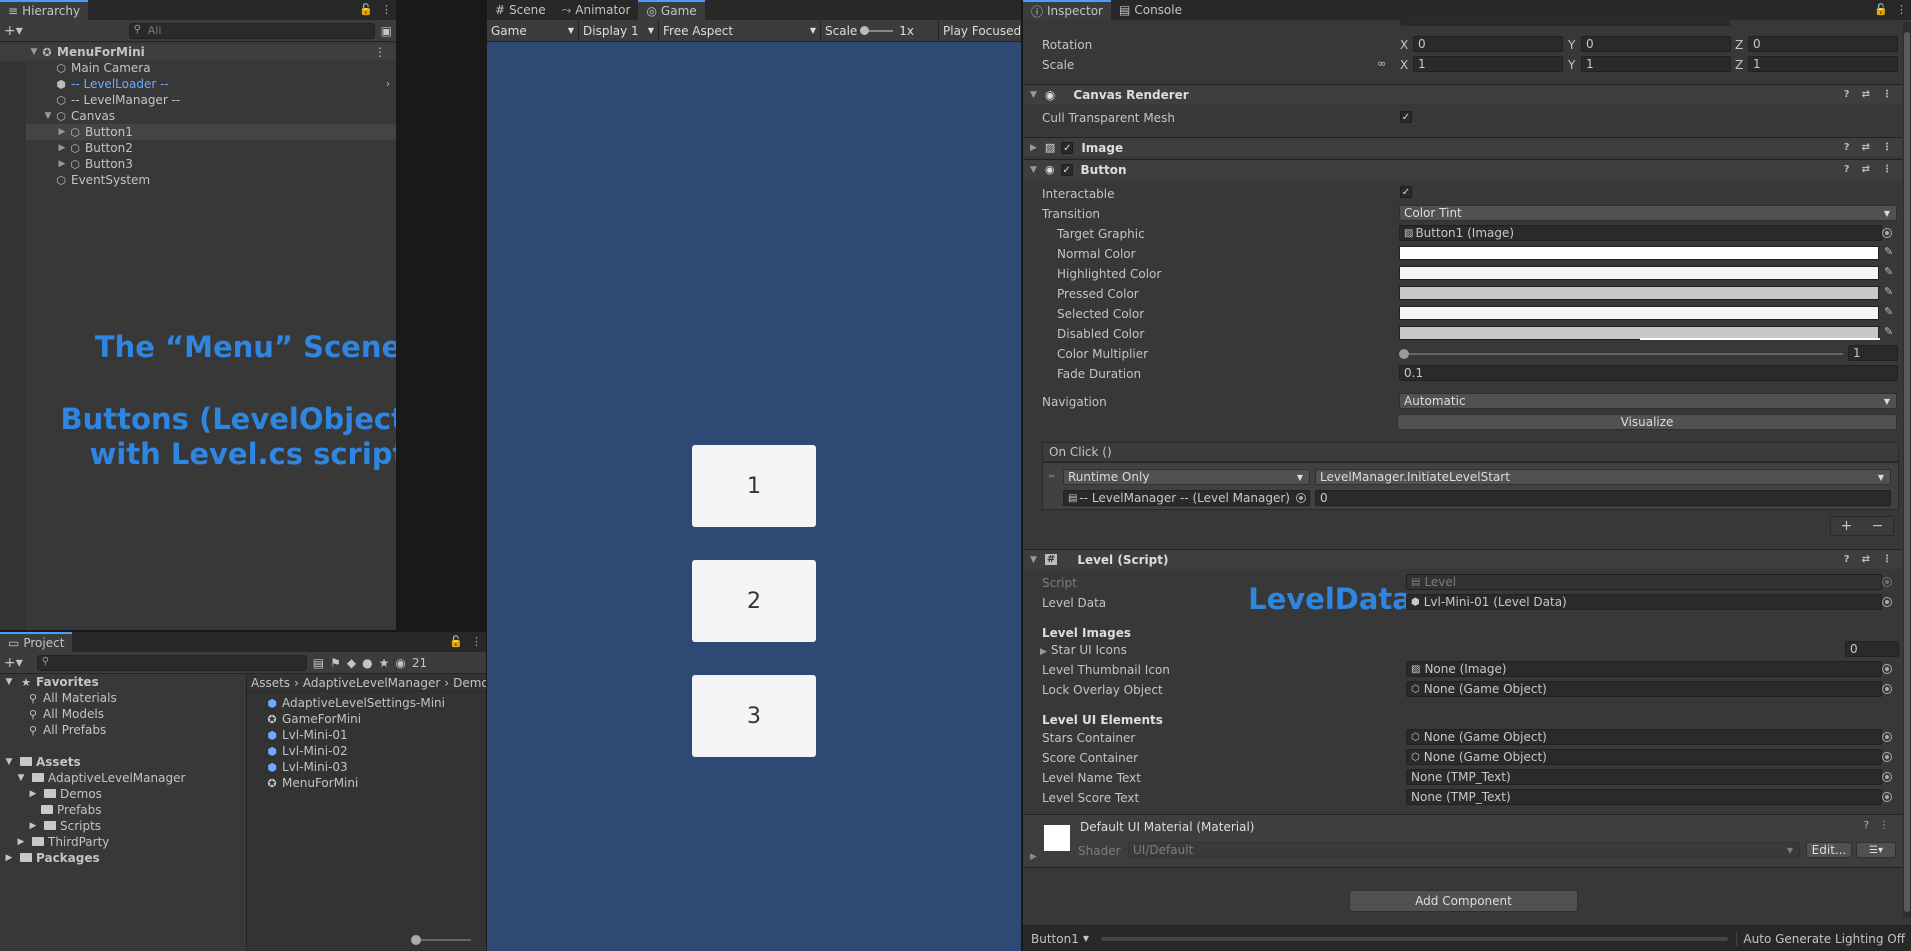 The image size is (1911, 951). What do you see at coordinates (1639, 313) in the screenshot?
I see `selected-color-swatch` at bounding box center [1639, 313].